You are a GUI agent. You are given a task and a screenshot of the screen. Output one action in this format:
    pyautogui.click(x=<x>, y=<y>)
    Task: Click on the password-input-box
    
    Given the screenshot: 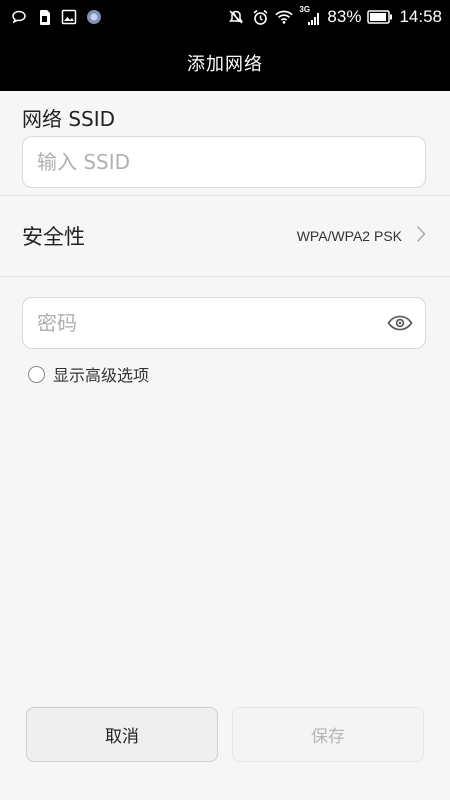 What is the action you would take?
    pyautogui.click(x=224, y=323)
    